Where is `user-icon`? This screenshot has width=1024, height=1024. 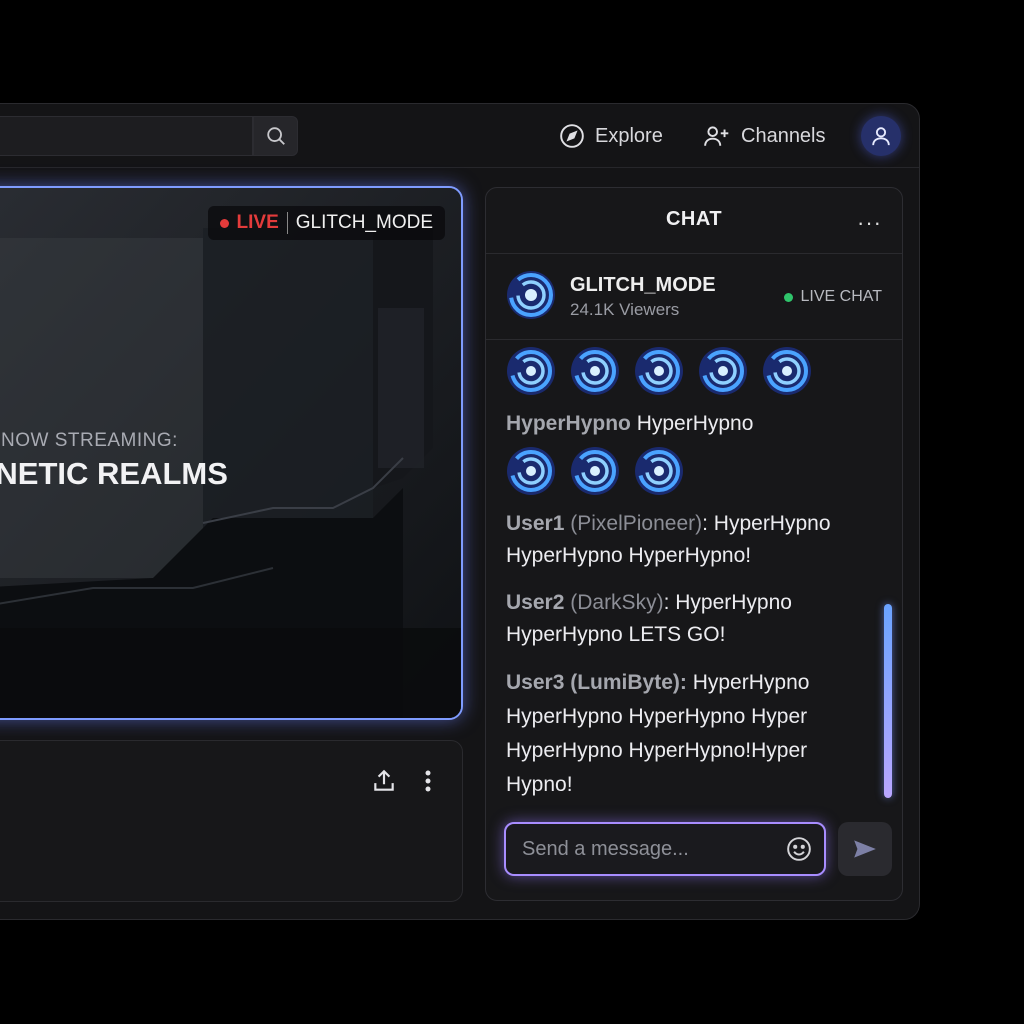 user-icon is located at coordinates (881, 136).